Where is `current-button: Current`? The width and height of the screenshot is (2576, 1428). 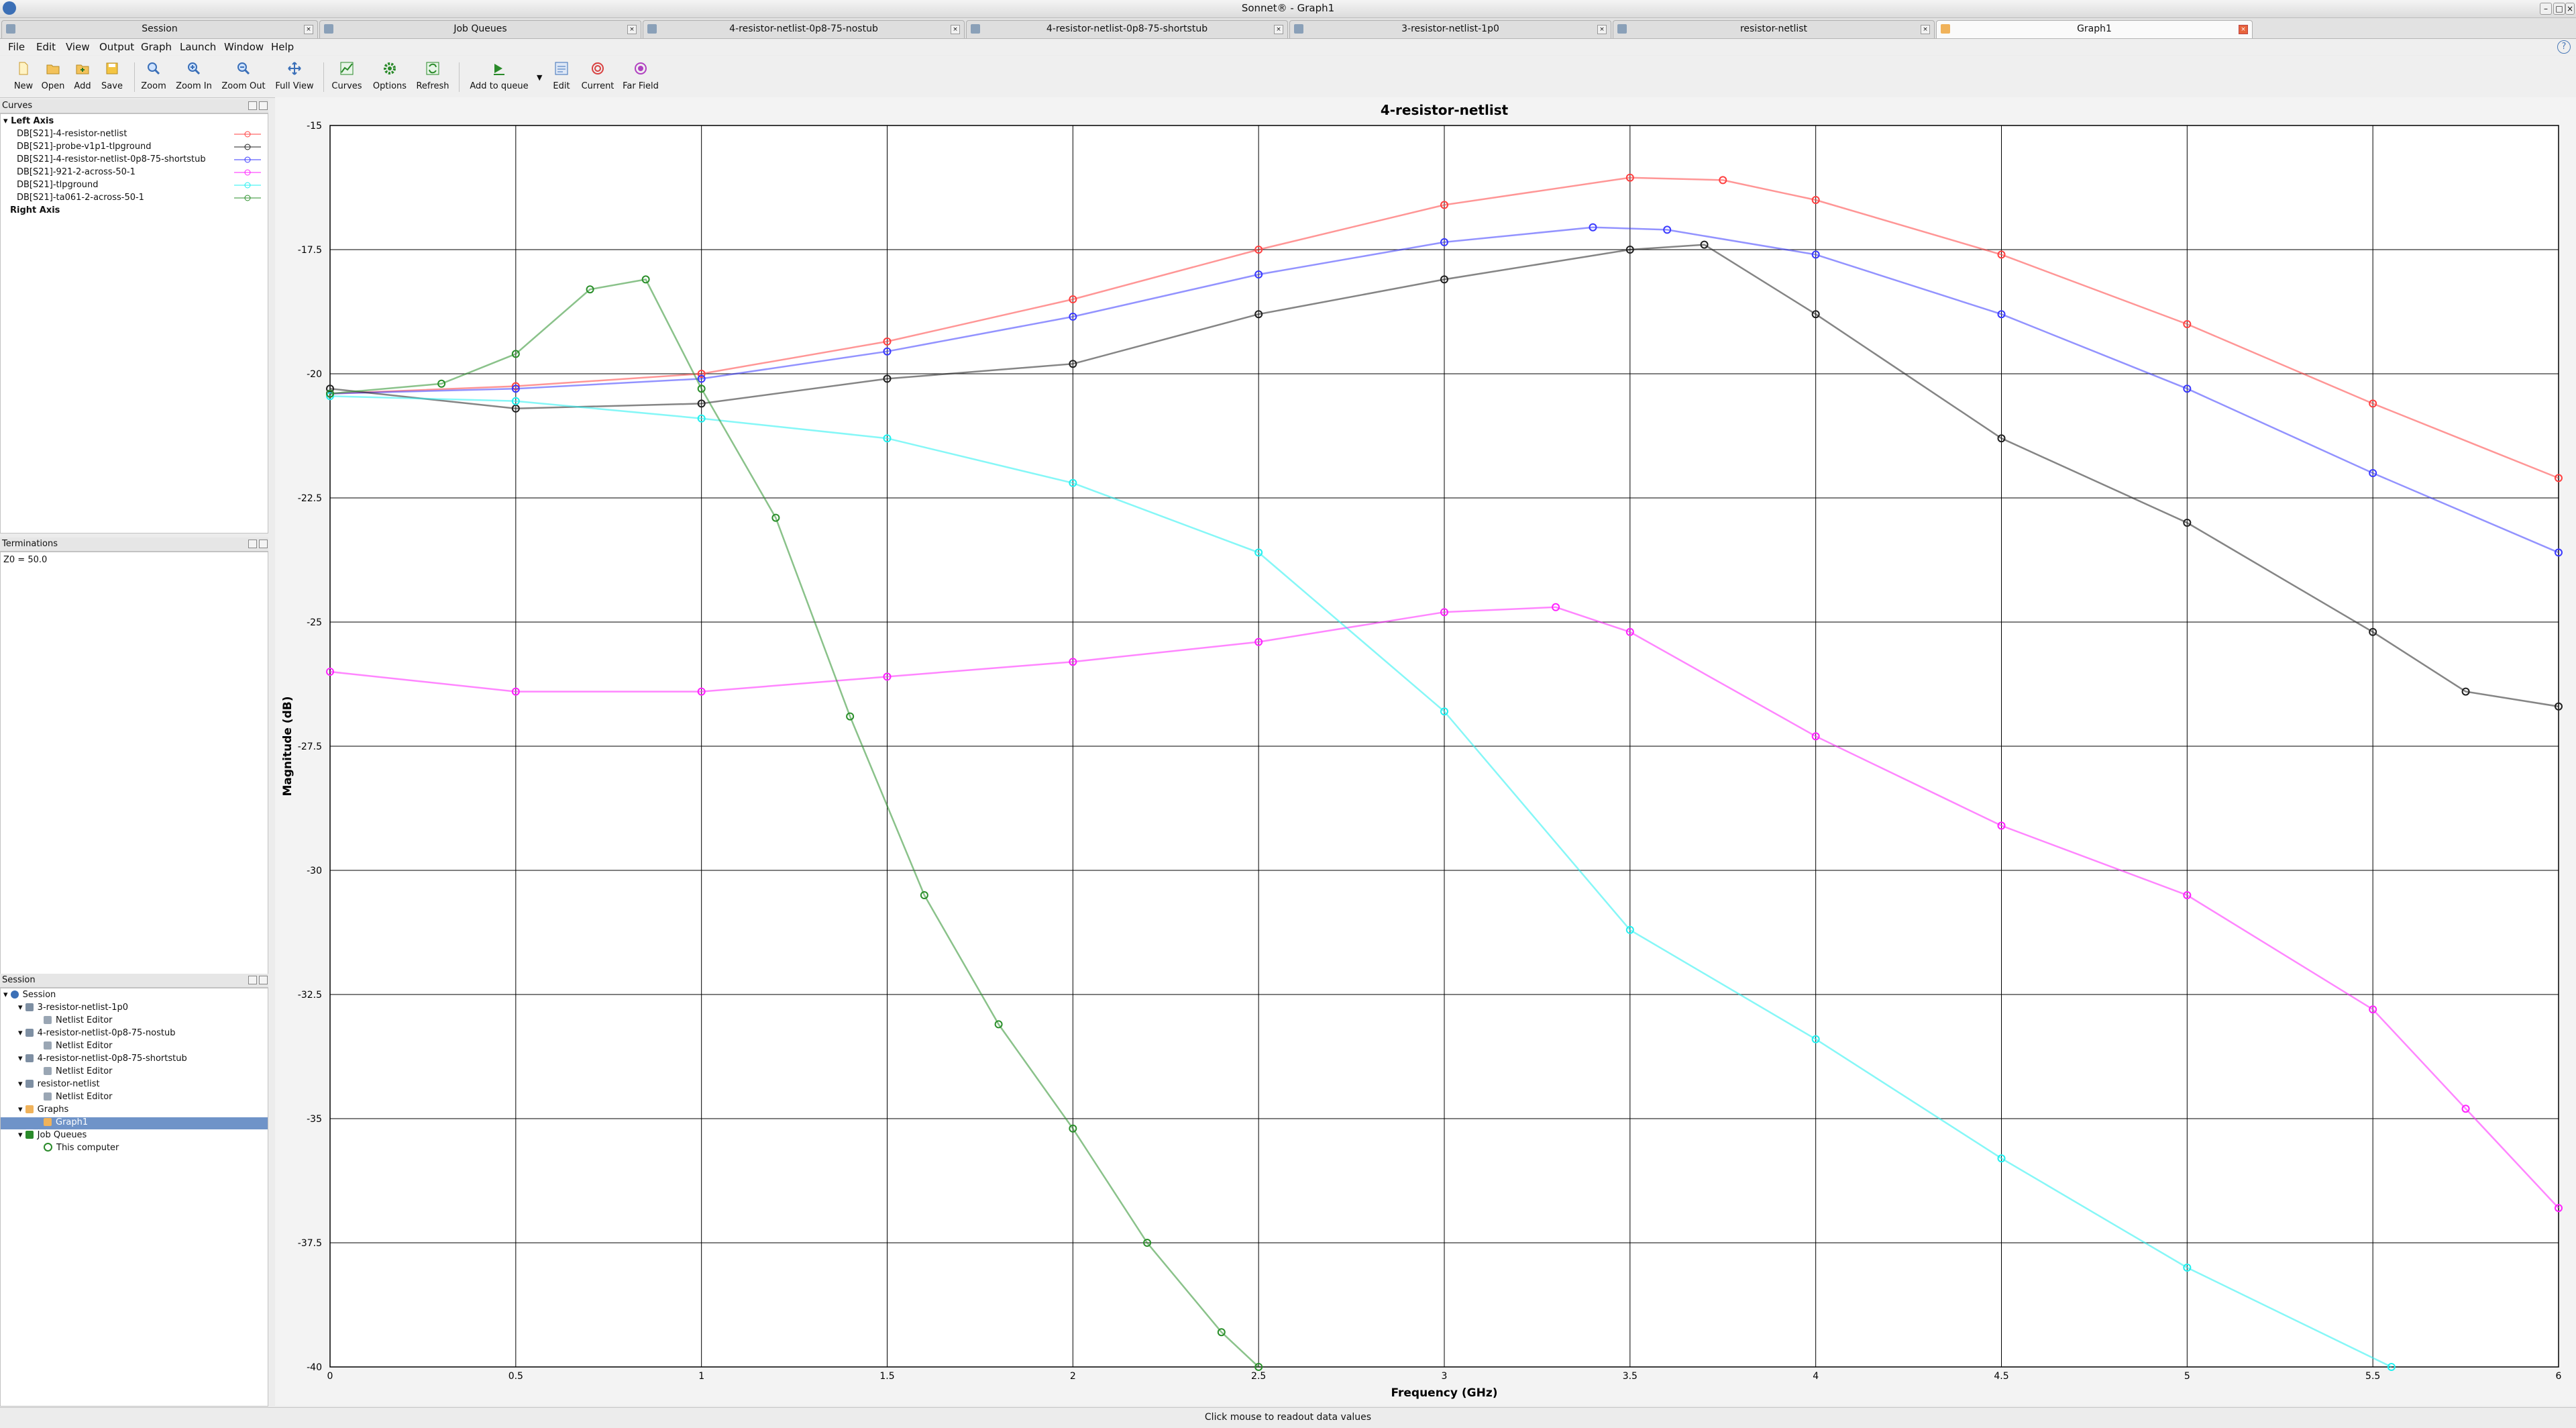 current-button: Current is located at coordinates (597, 77).